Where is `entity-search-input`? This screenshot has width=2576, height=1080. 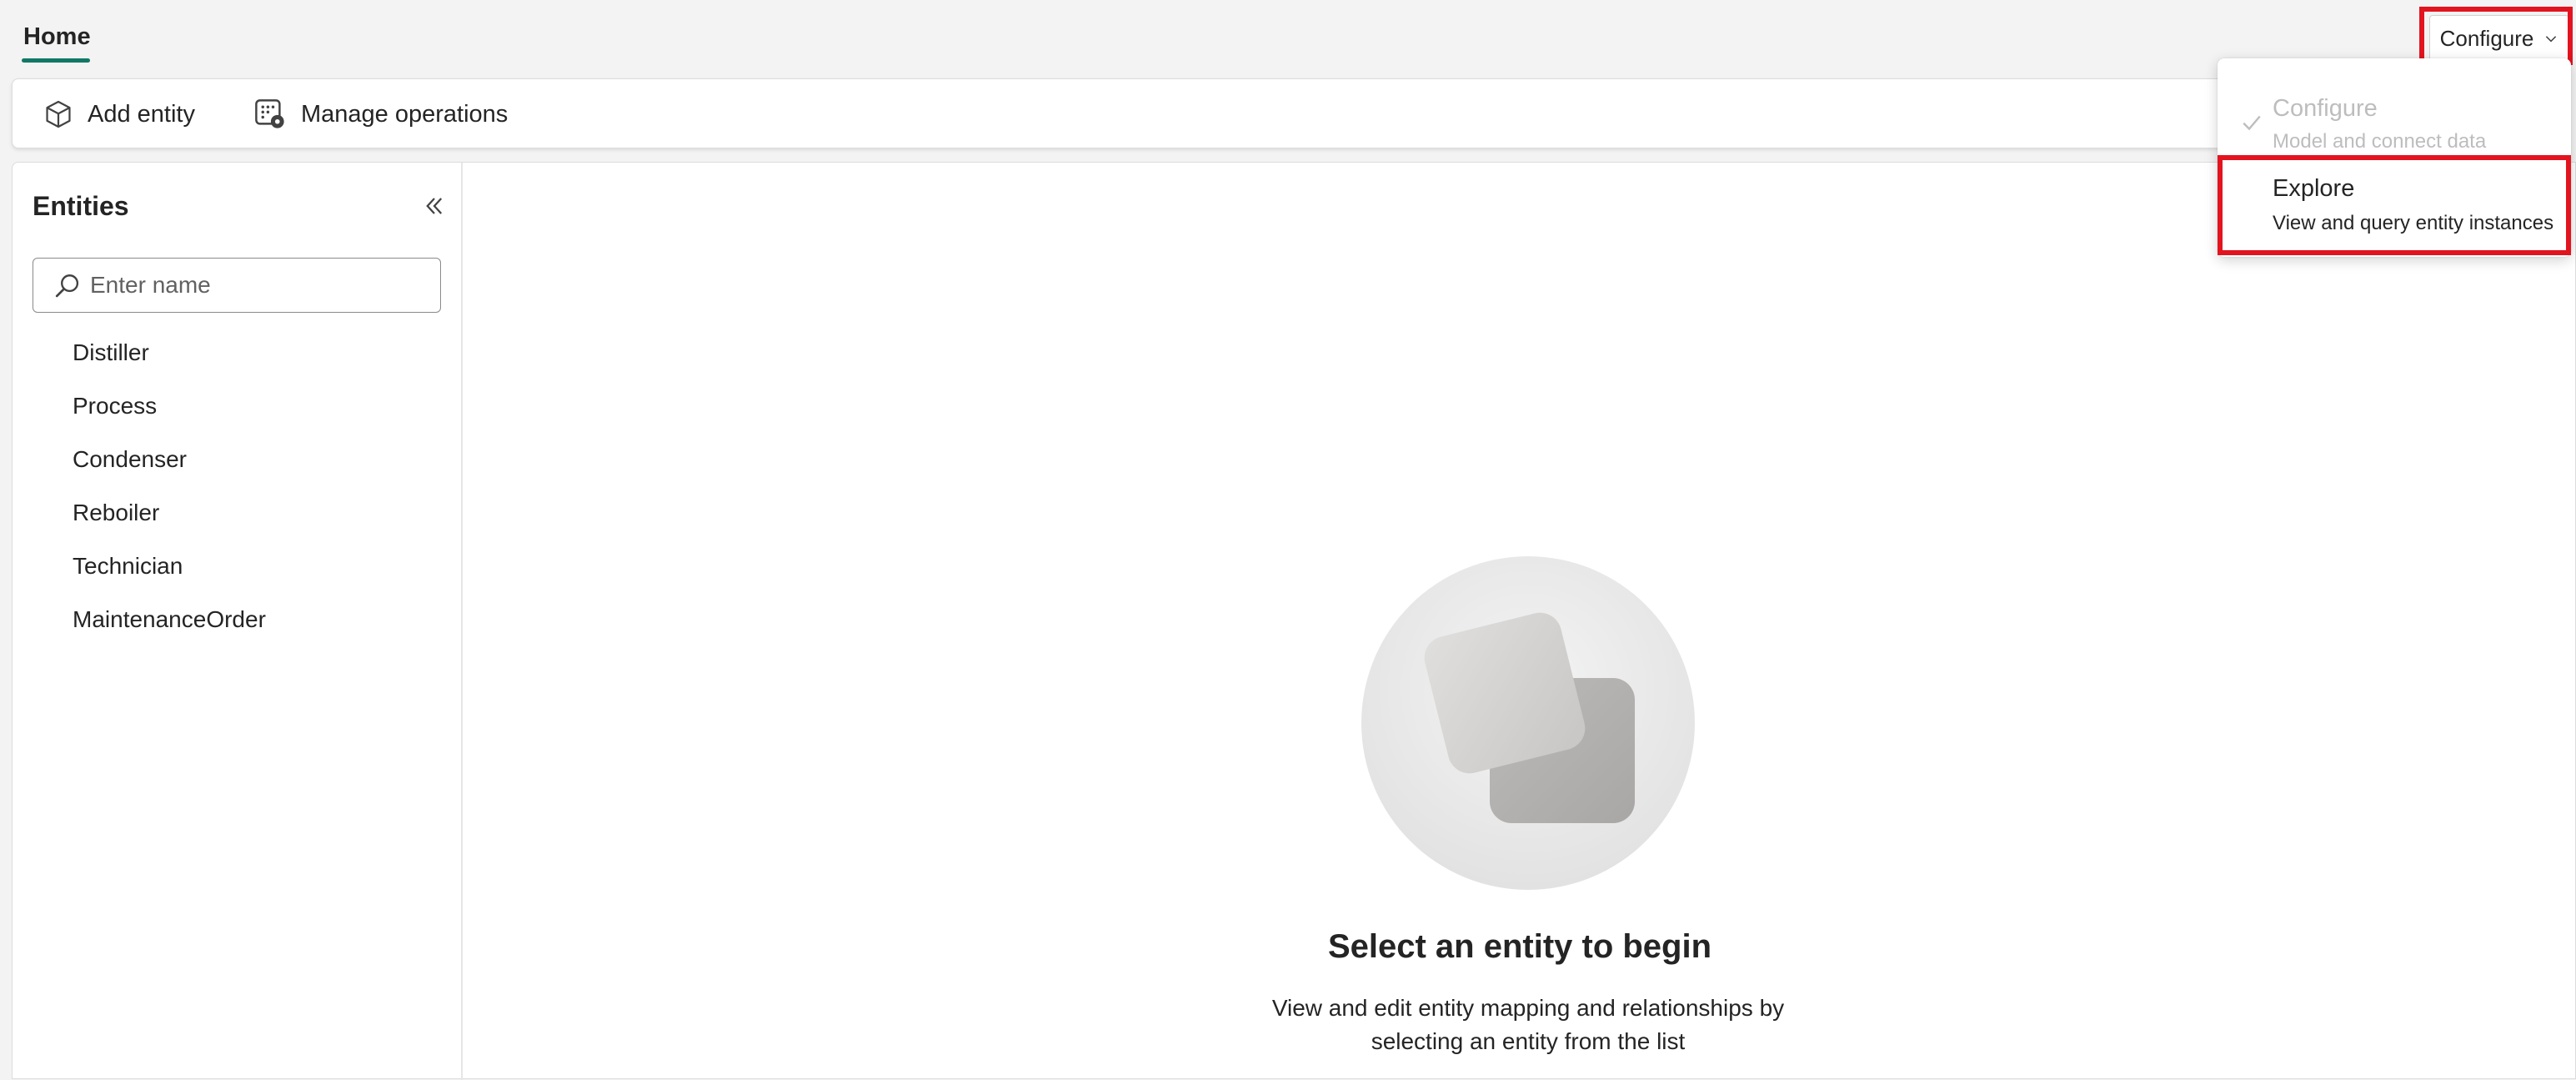 entity-search-input is located at coordinates (256, 285).